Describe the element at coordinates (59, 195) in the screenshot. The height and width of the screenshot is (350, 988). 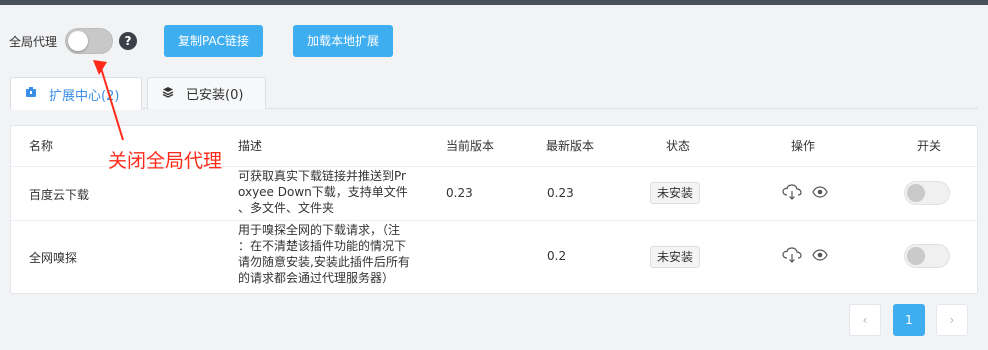
I see `extension-name: 百度云下载` at that location.